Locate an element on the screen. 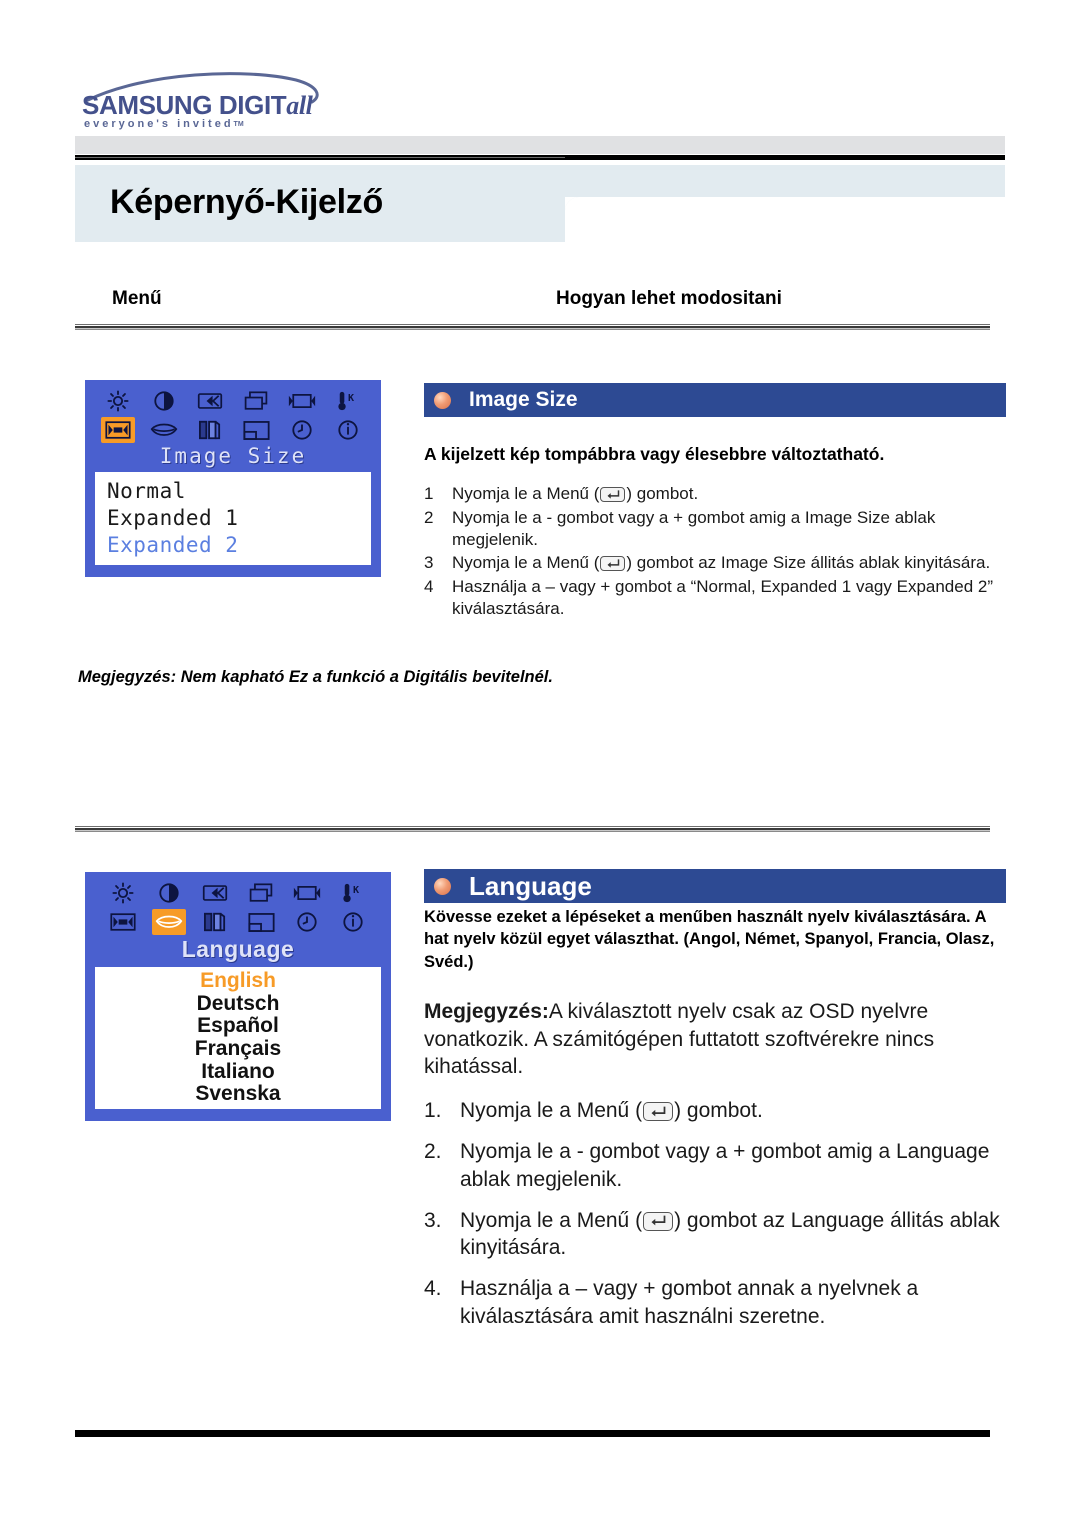  step-item: 1. Nyomja le a Menű ( ) gombot. is located at coordinates (724, 1110).